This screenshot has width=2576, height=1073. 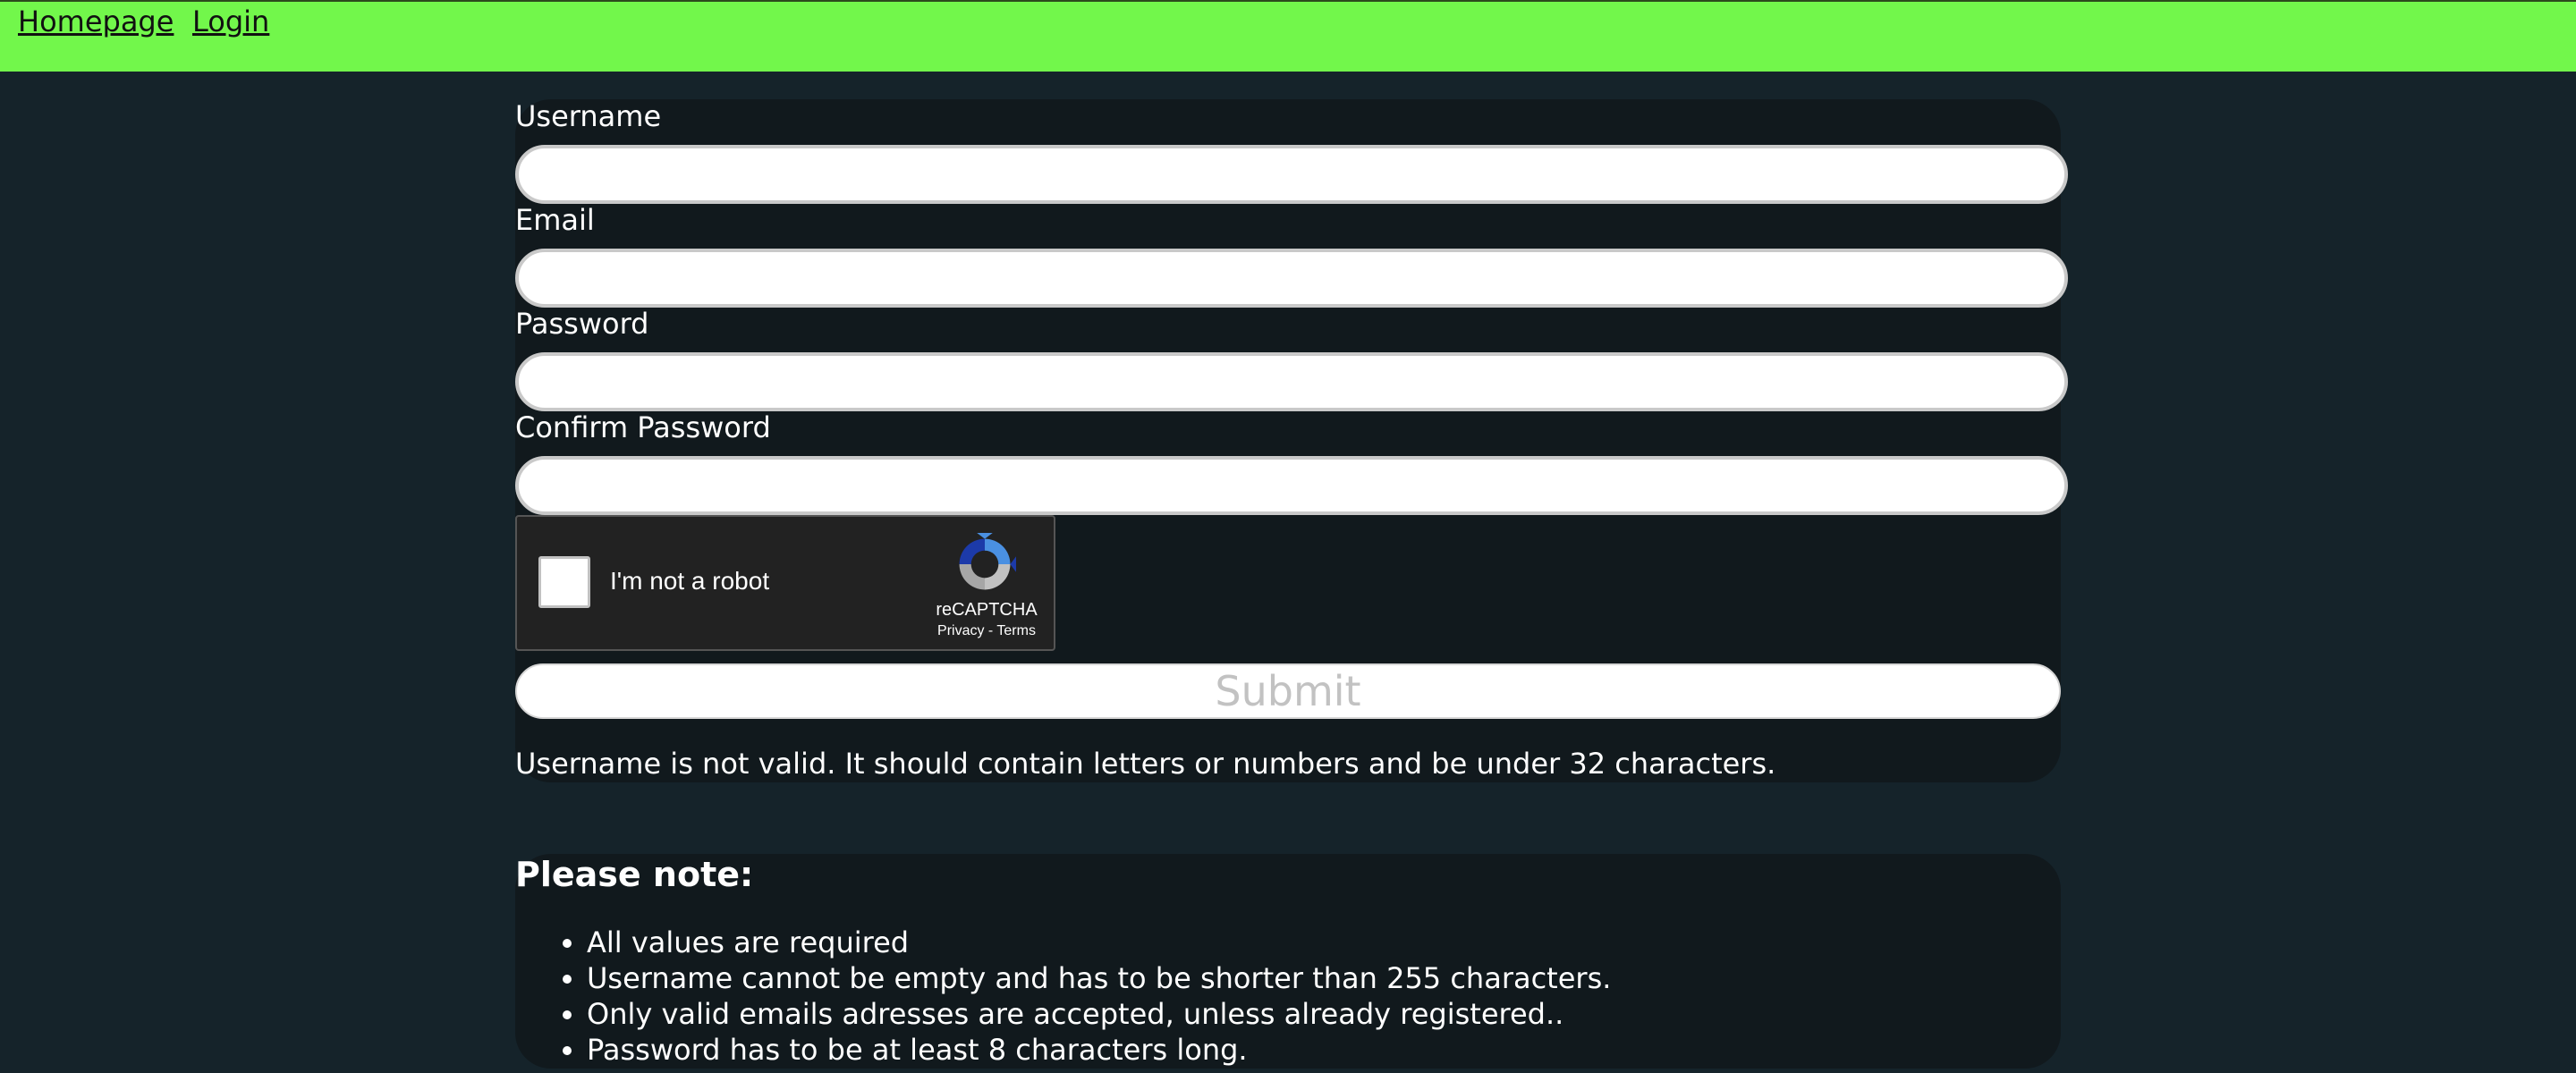 I want to click on password-label: Password, so click(x=582, y=324).